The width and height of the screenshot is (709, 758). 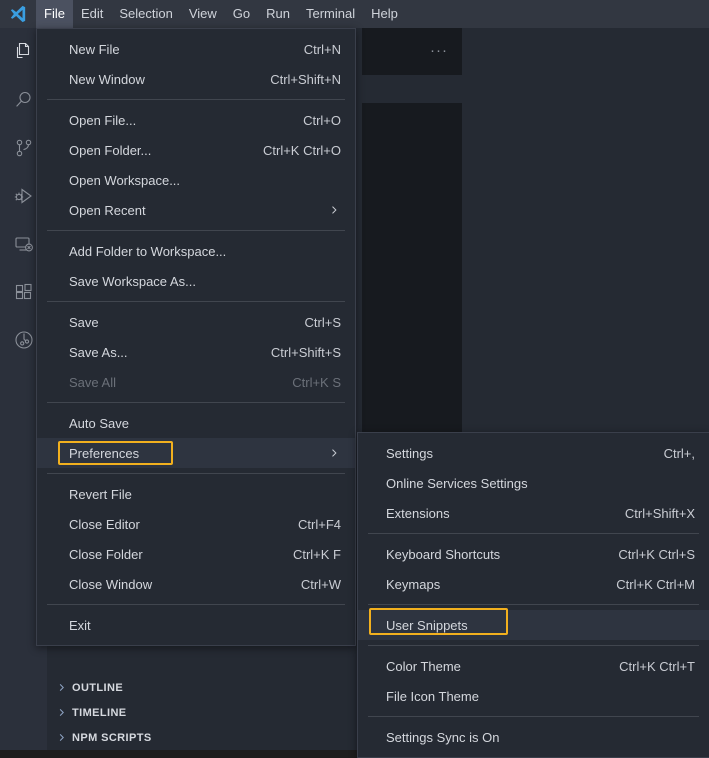 What do you see at coordinates (322, 49) in the screenshot?
I see `menu-item-shortcut: Ctrl+N` at bounding box center [322, 49].